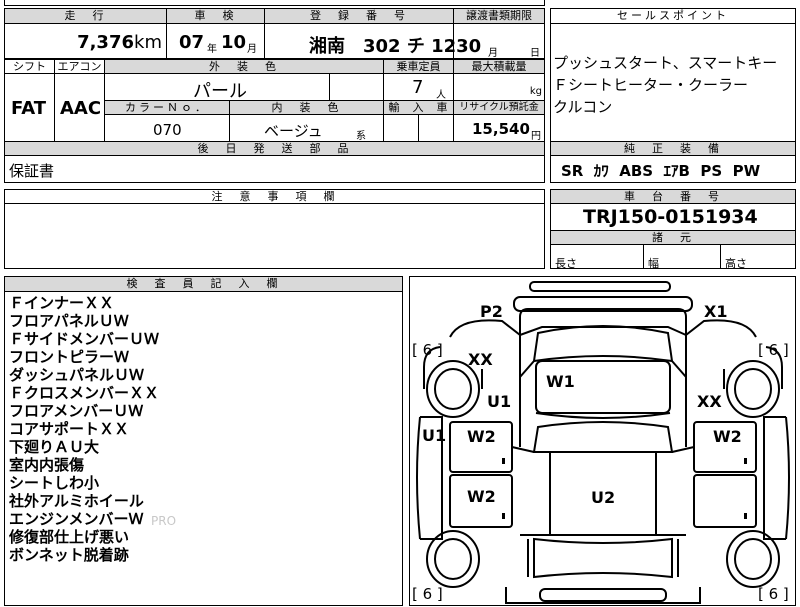 Image resolution: width=800 pixels, height=607 pixels. I want to click on mark-w2-right: W2, so click(727, 436).